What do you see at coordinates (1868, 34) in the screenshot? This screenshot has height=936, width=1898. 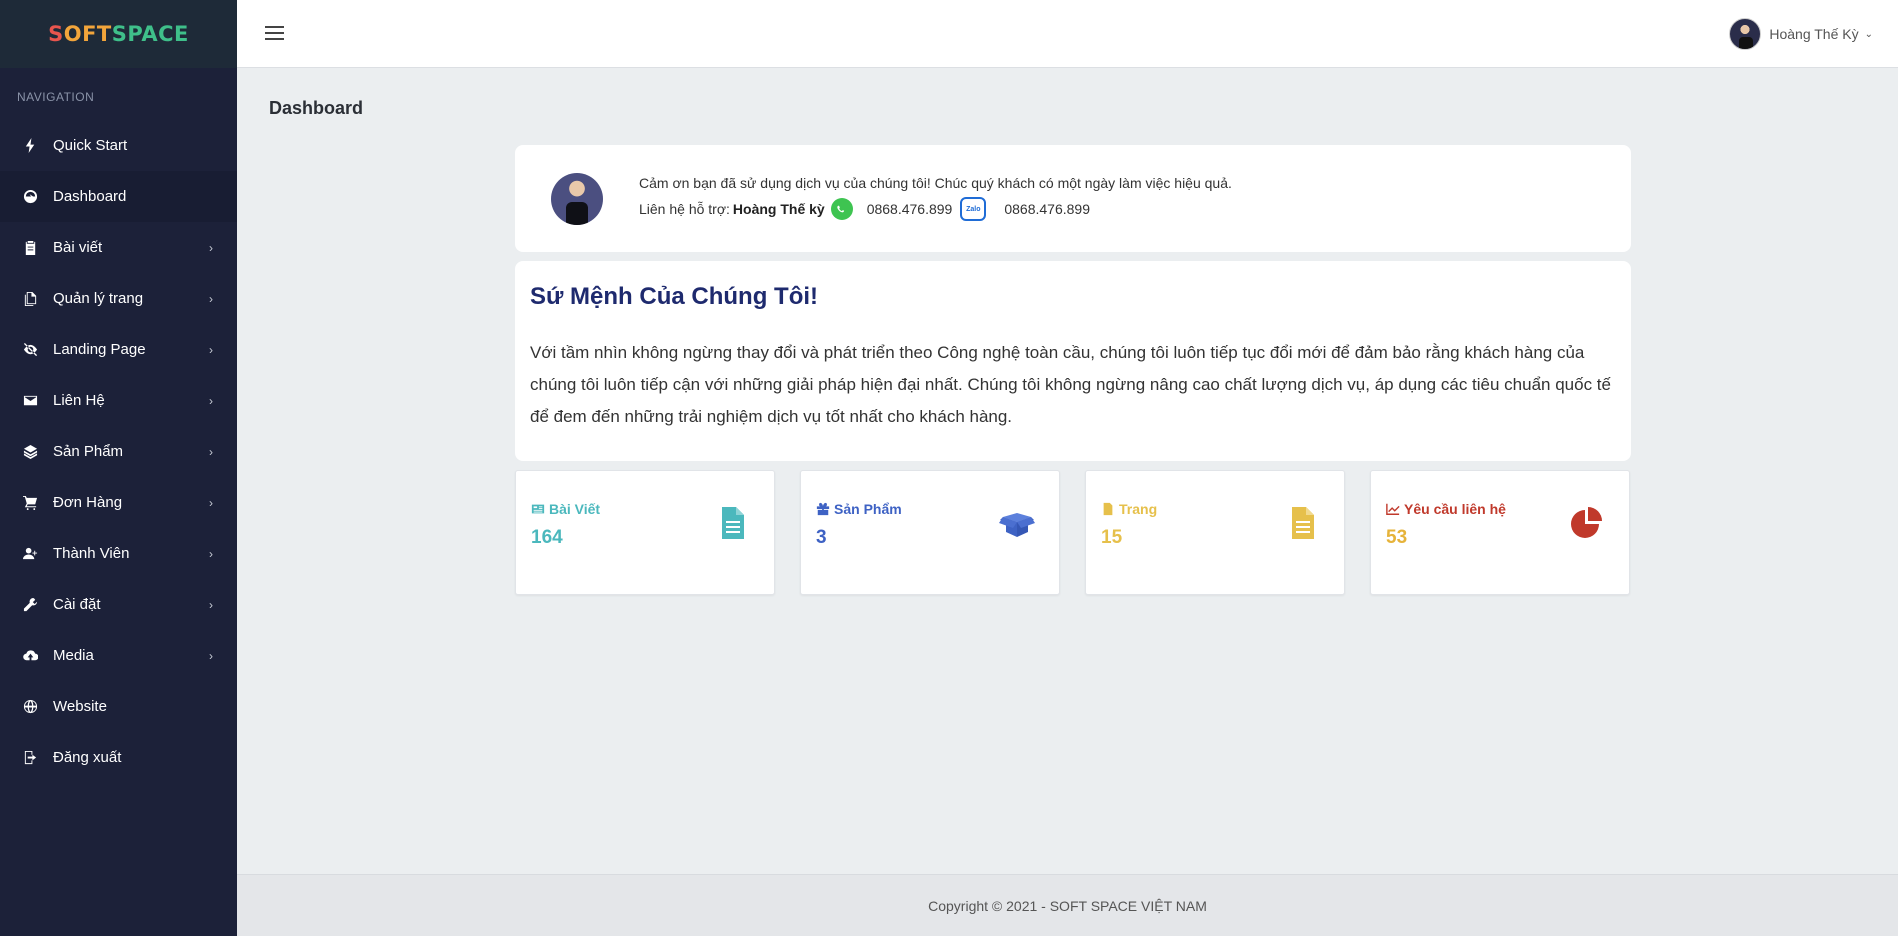 I see `chevron-down-icon: ⌄` at bounding box center [1868, 34].